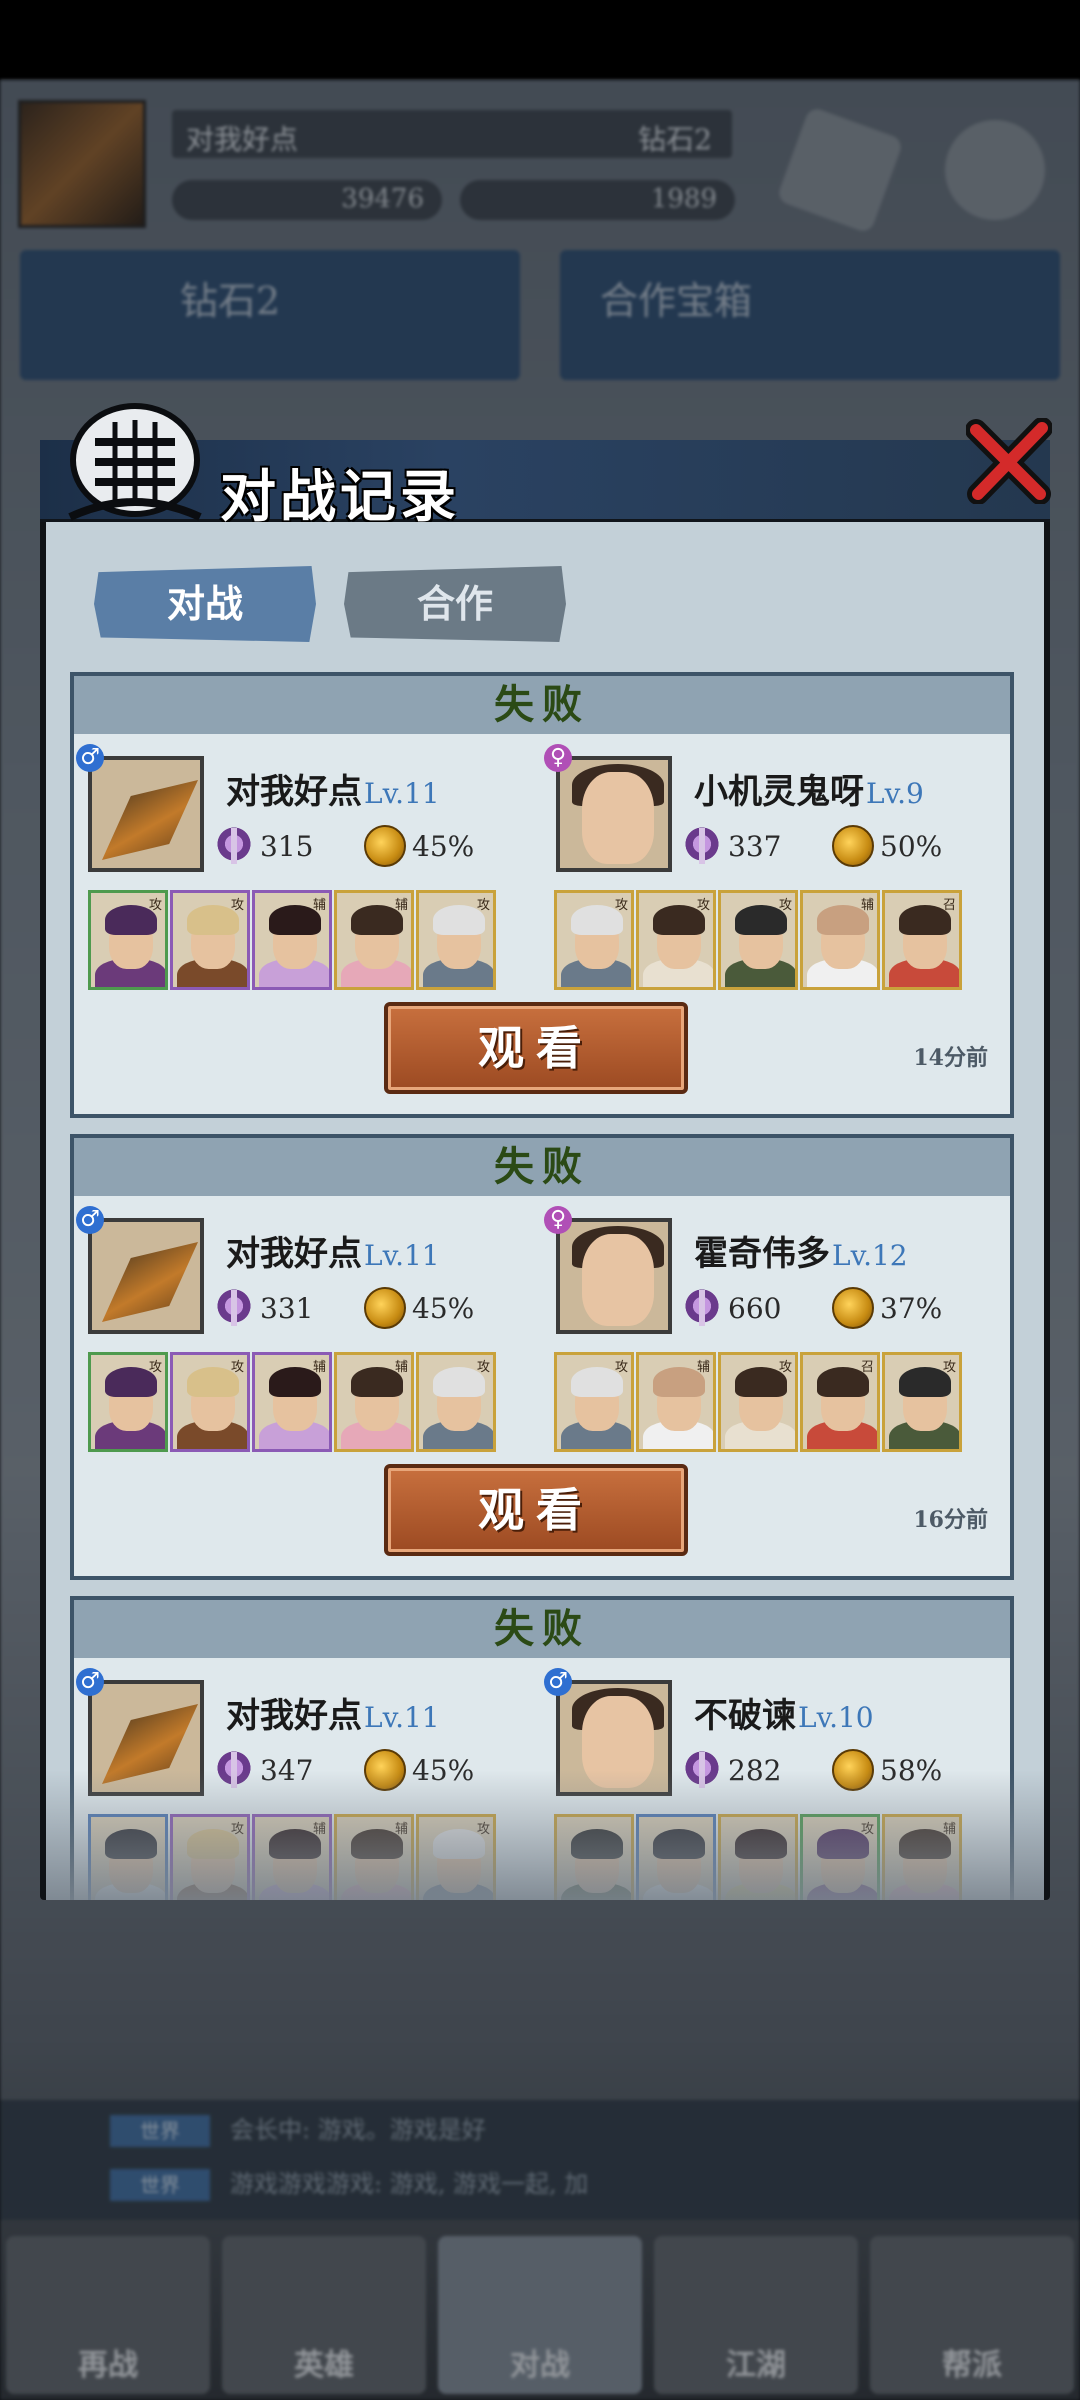  I want to click on power-value: 331, so click(287, 1308).